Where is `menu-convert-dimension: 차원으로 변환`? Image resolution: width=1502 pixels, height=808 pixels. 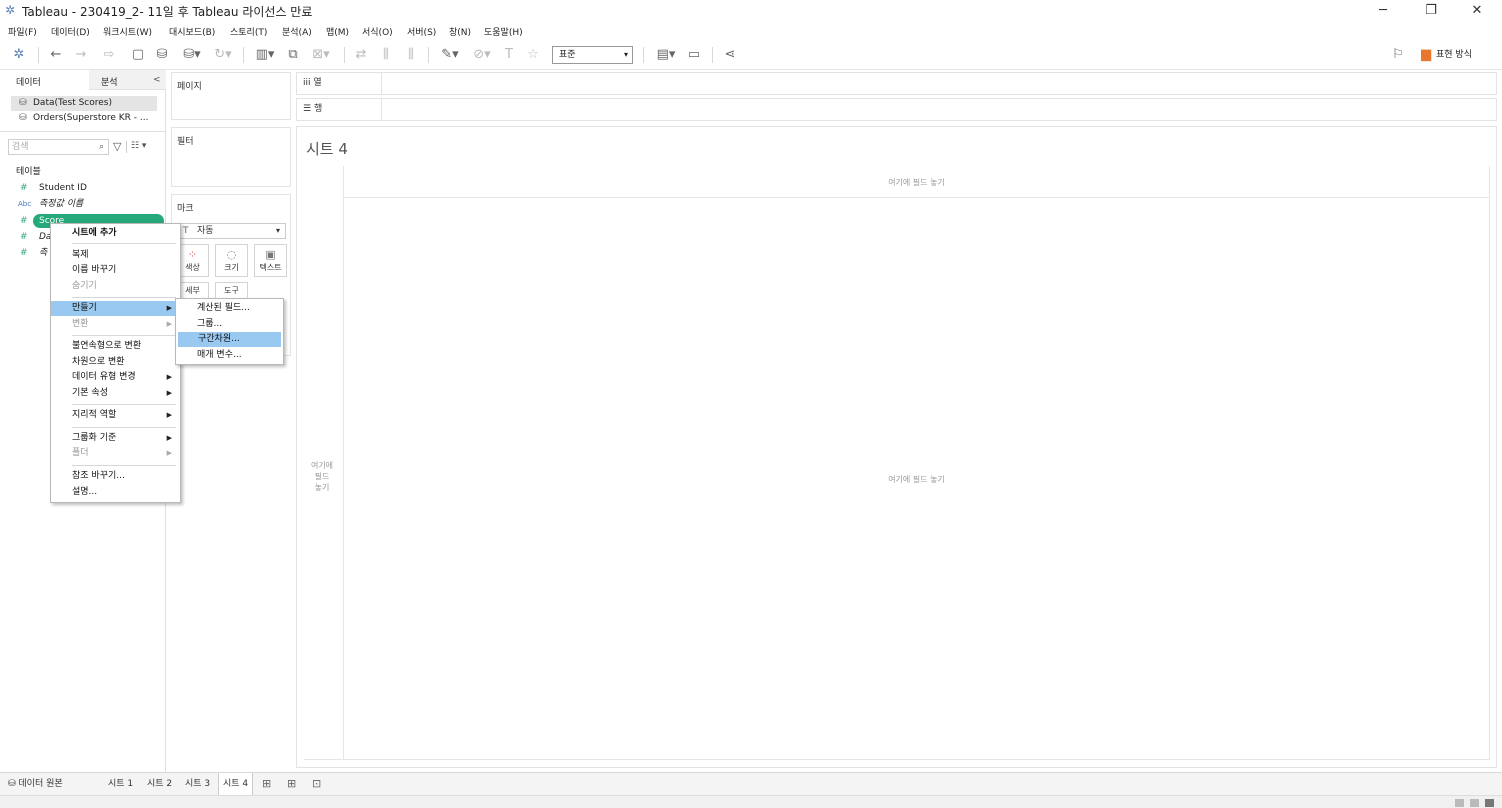 menu-convert-dimension: 차원으로 변환 is located at coordinates (115, 362).